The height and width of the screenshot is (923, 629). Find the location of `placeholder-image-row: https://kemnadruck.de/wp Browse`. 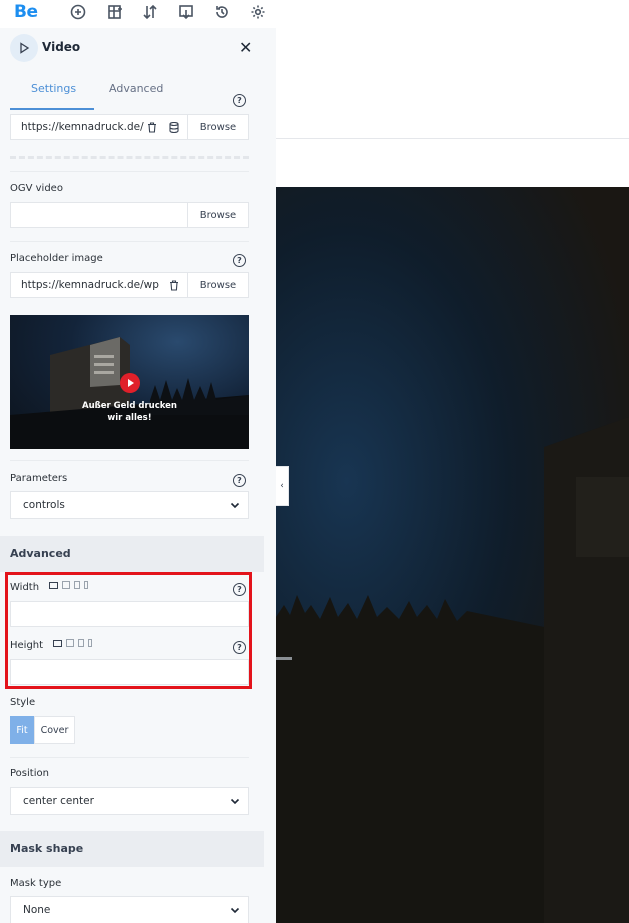

placeholder-image-row: https://kemnadruck.de/wp Browse is located at coordinates (129, 285).